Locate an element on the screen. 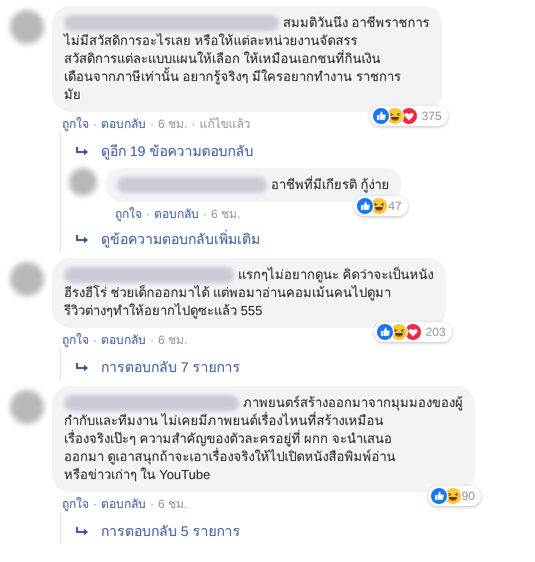  reaction-count: 47 is located at coordinates (395, 206).